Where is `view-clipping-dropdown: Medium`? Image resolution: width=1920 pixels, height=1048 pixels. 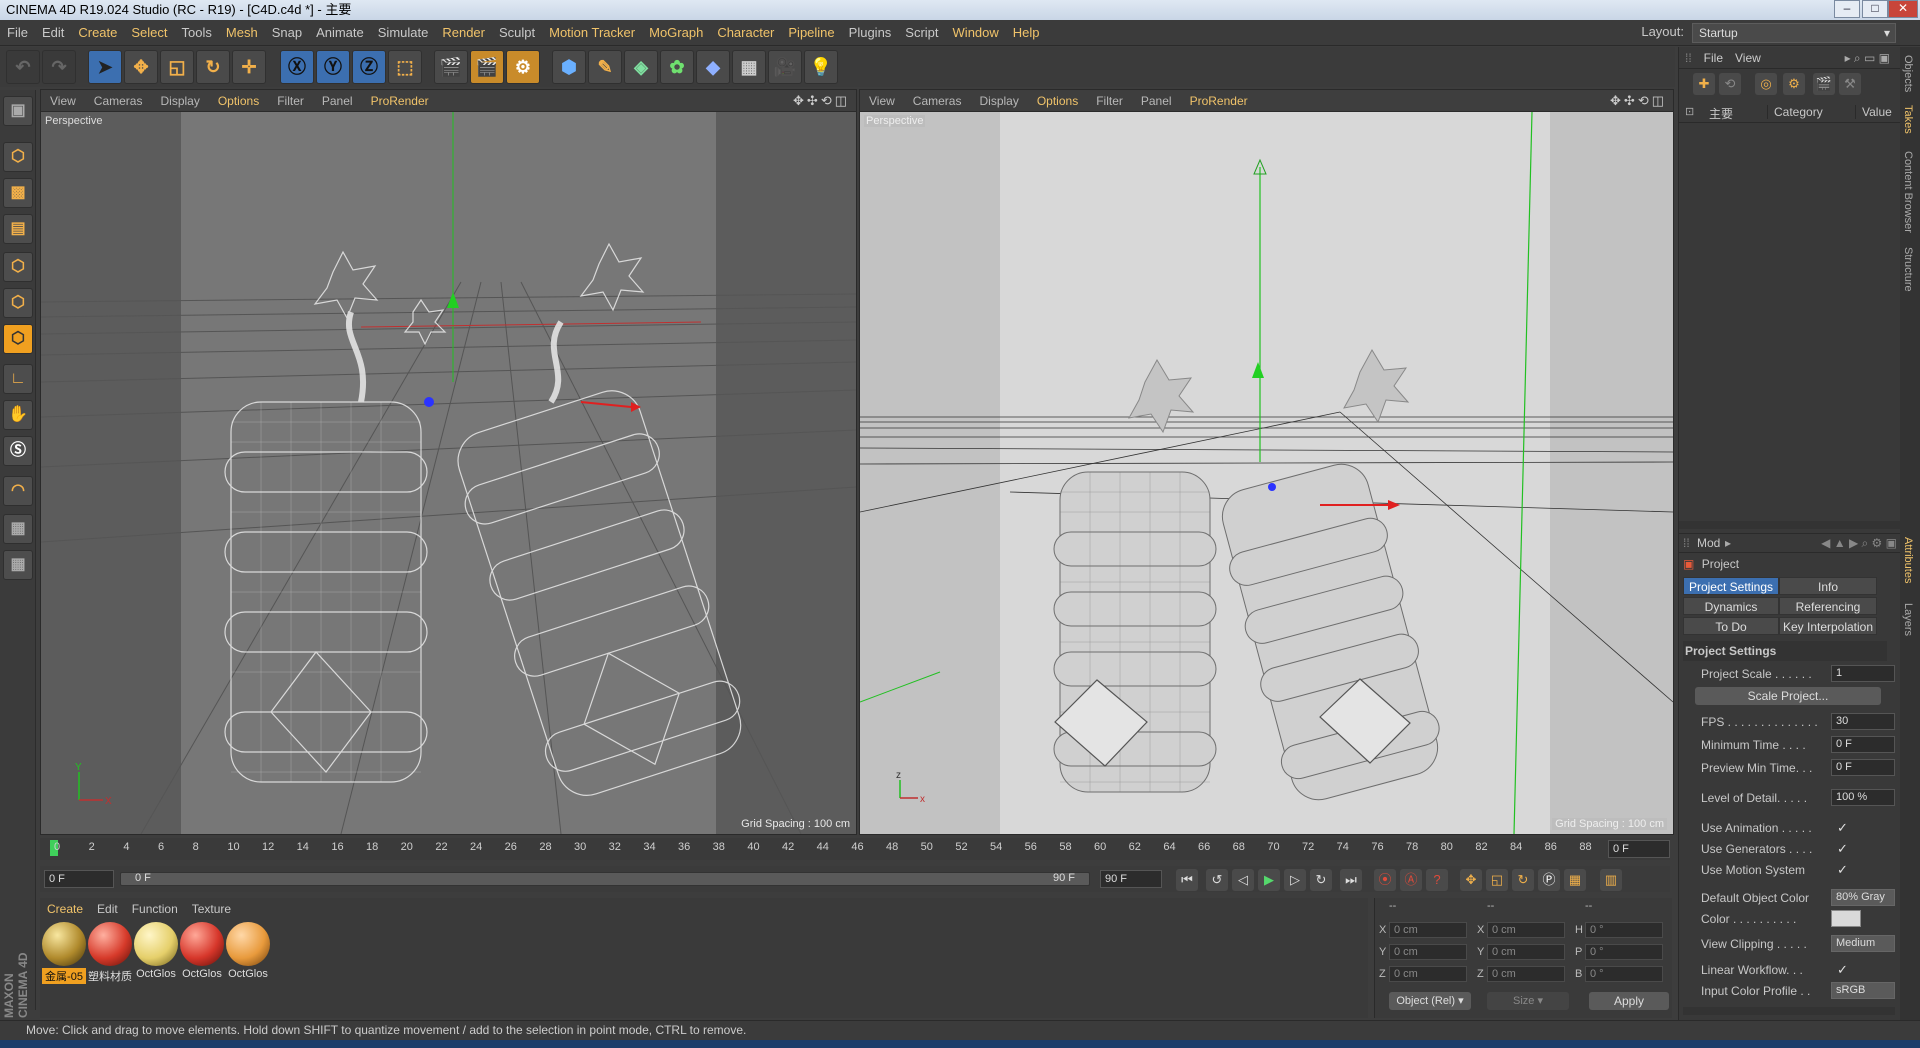 view-clipping-dropdown: Medium is located at coordinates (1863, 943).